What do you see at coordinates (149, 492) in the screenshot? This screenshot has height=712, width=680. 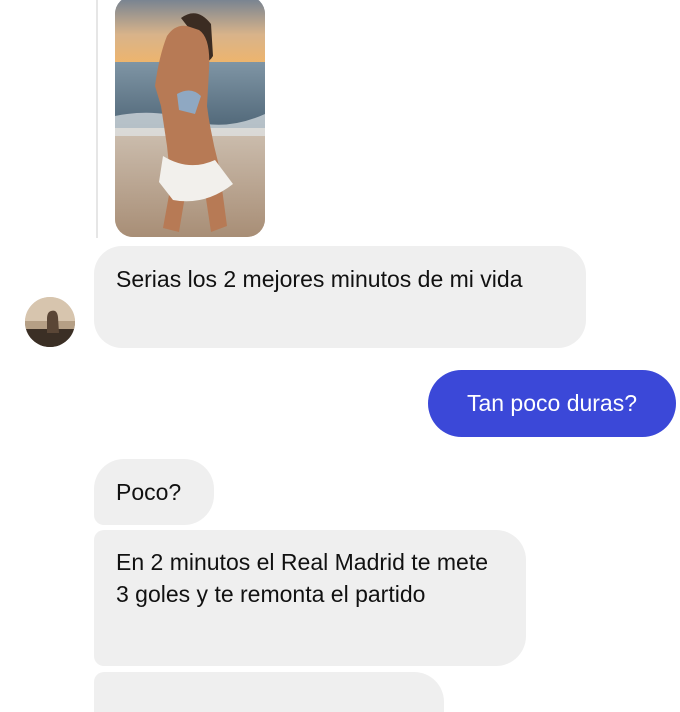 I see `message-text: Poco?` at bounding box center [149, 492].